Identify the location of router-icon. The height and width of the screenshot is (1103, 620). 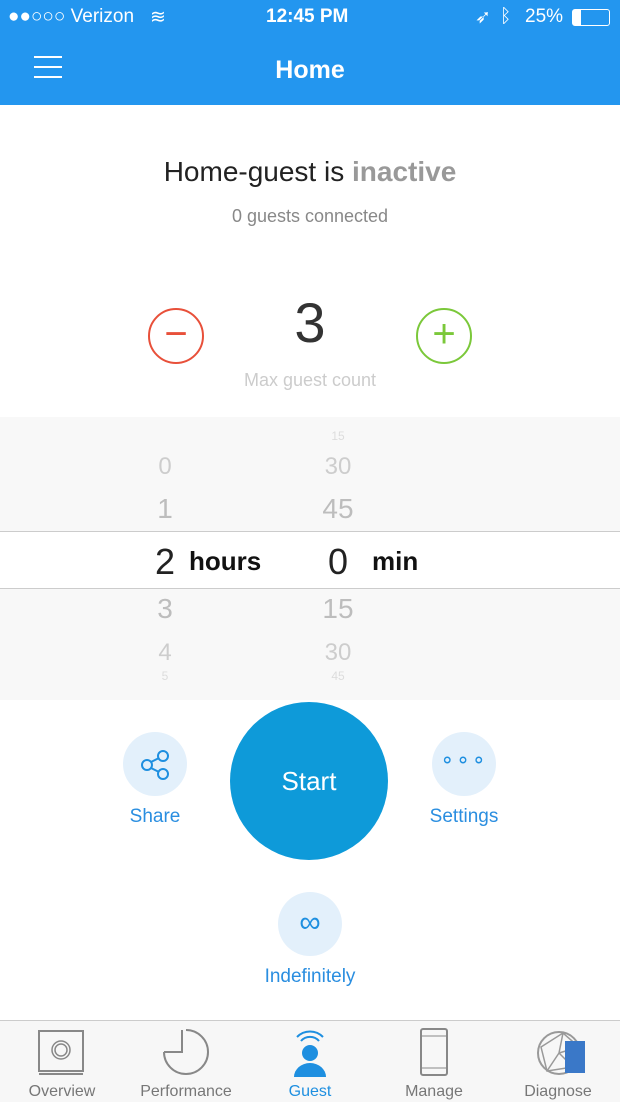
(61, 1052).